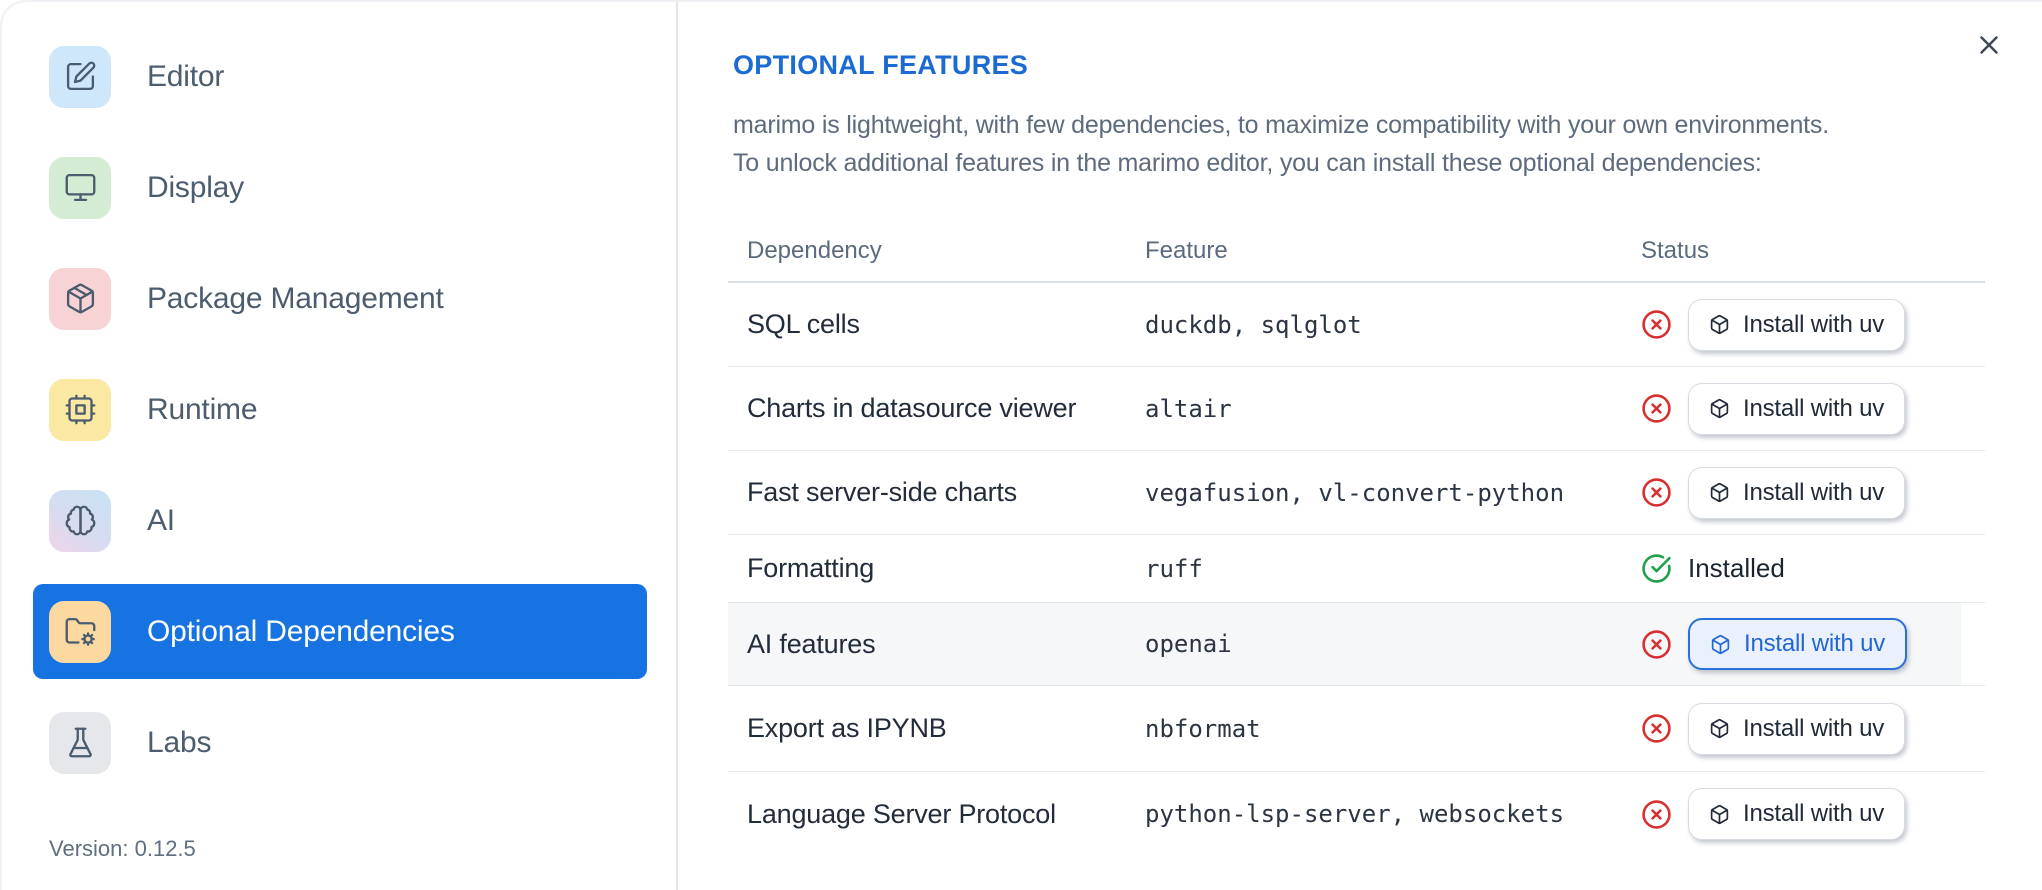 The image size is (2042, 890). I want to click on dependency-cell: Language Server Protocol, so click(901, 813).